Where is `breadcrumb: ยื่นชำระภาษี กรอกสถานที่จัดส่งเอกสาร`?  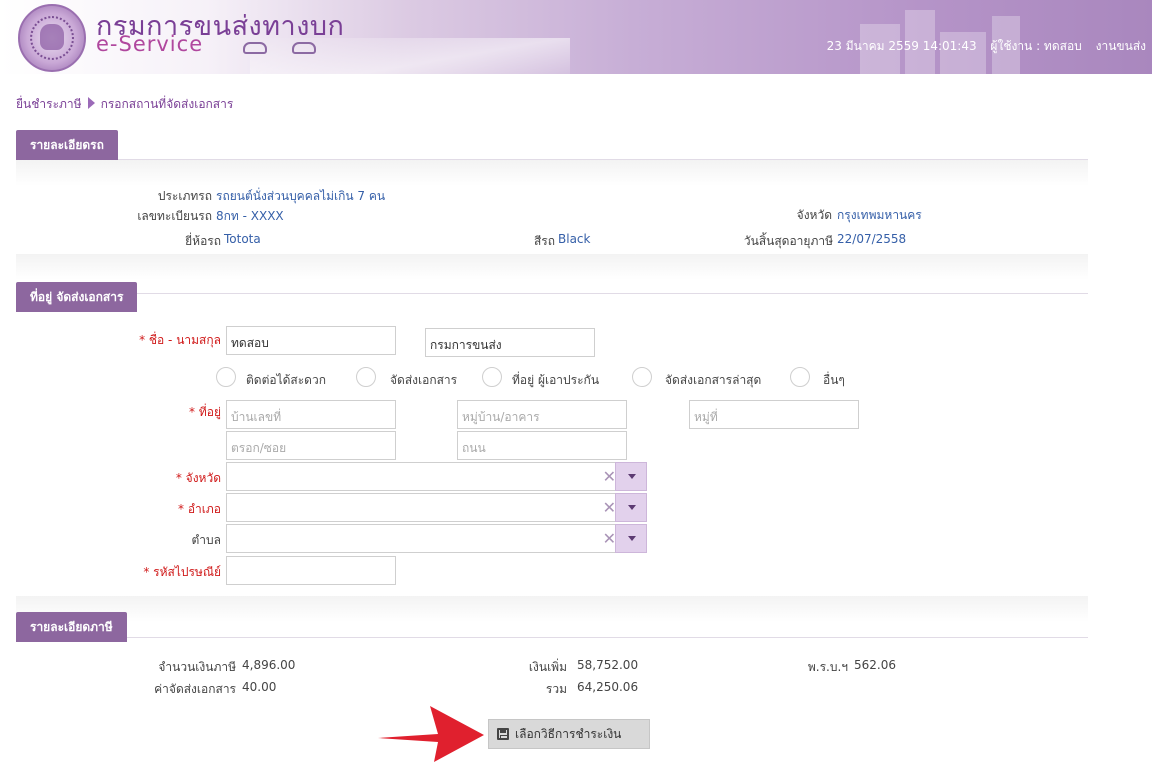 breadcrumb: ยื่นชำระภาษี กรอกสถานที่จัดส่งเอกสาร is located at coordinates (124, 104).